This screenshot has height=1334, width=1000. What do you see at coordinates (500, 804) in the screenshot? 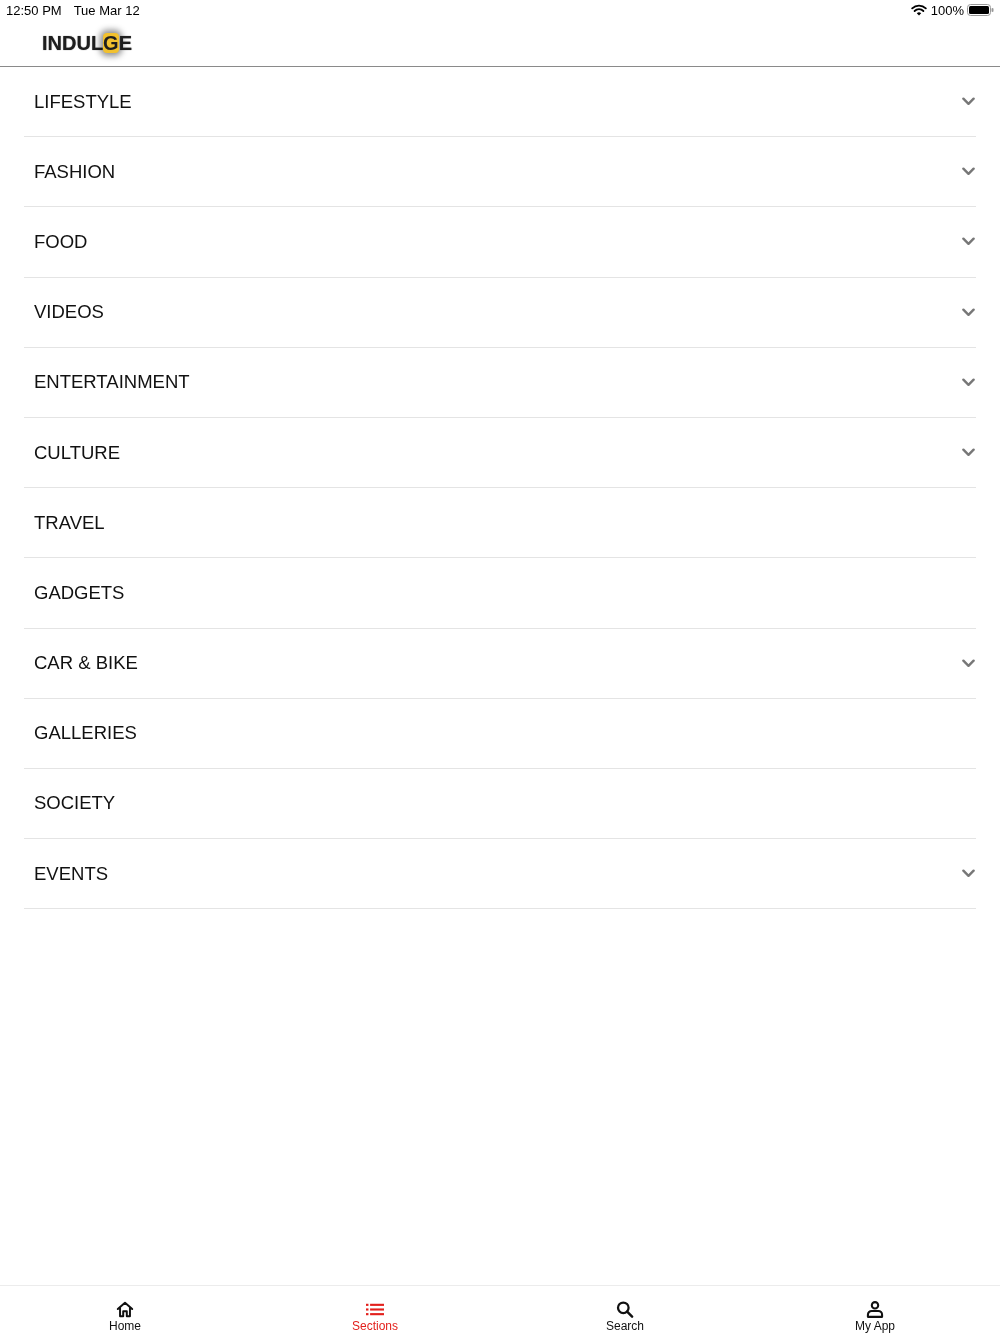
I see `section-item: SOCIETY` at bounding box center [500, 804].